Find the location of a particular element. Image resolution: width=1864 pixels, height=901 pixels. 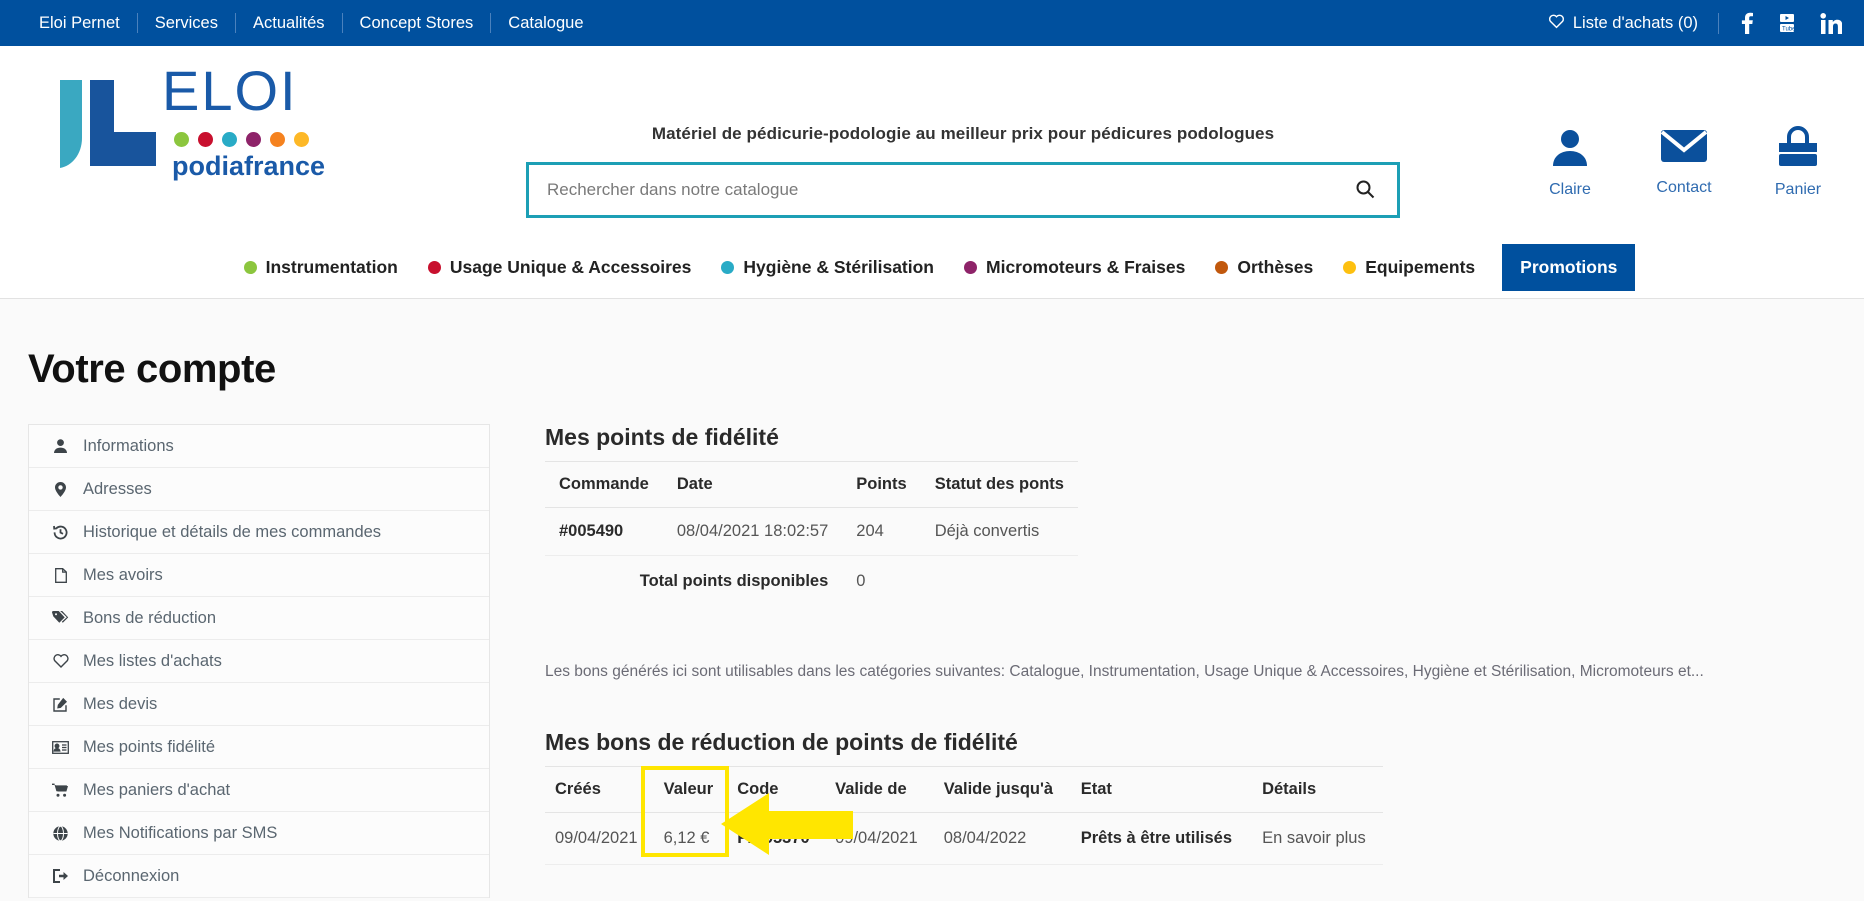

category-label: Hygiène & Stérilisation is located at coordinates (838, 266).